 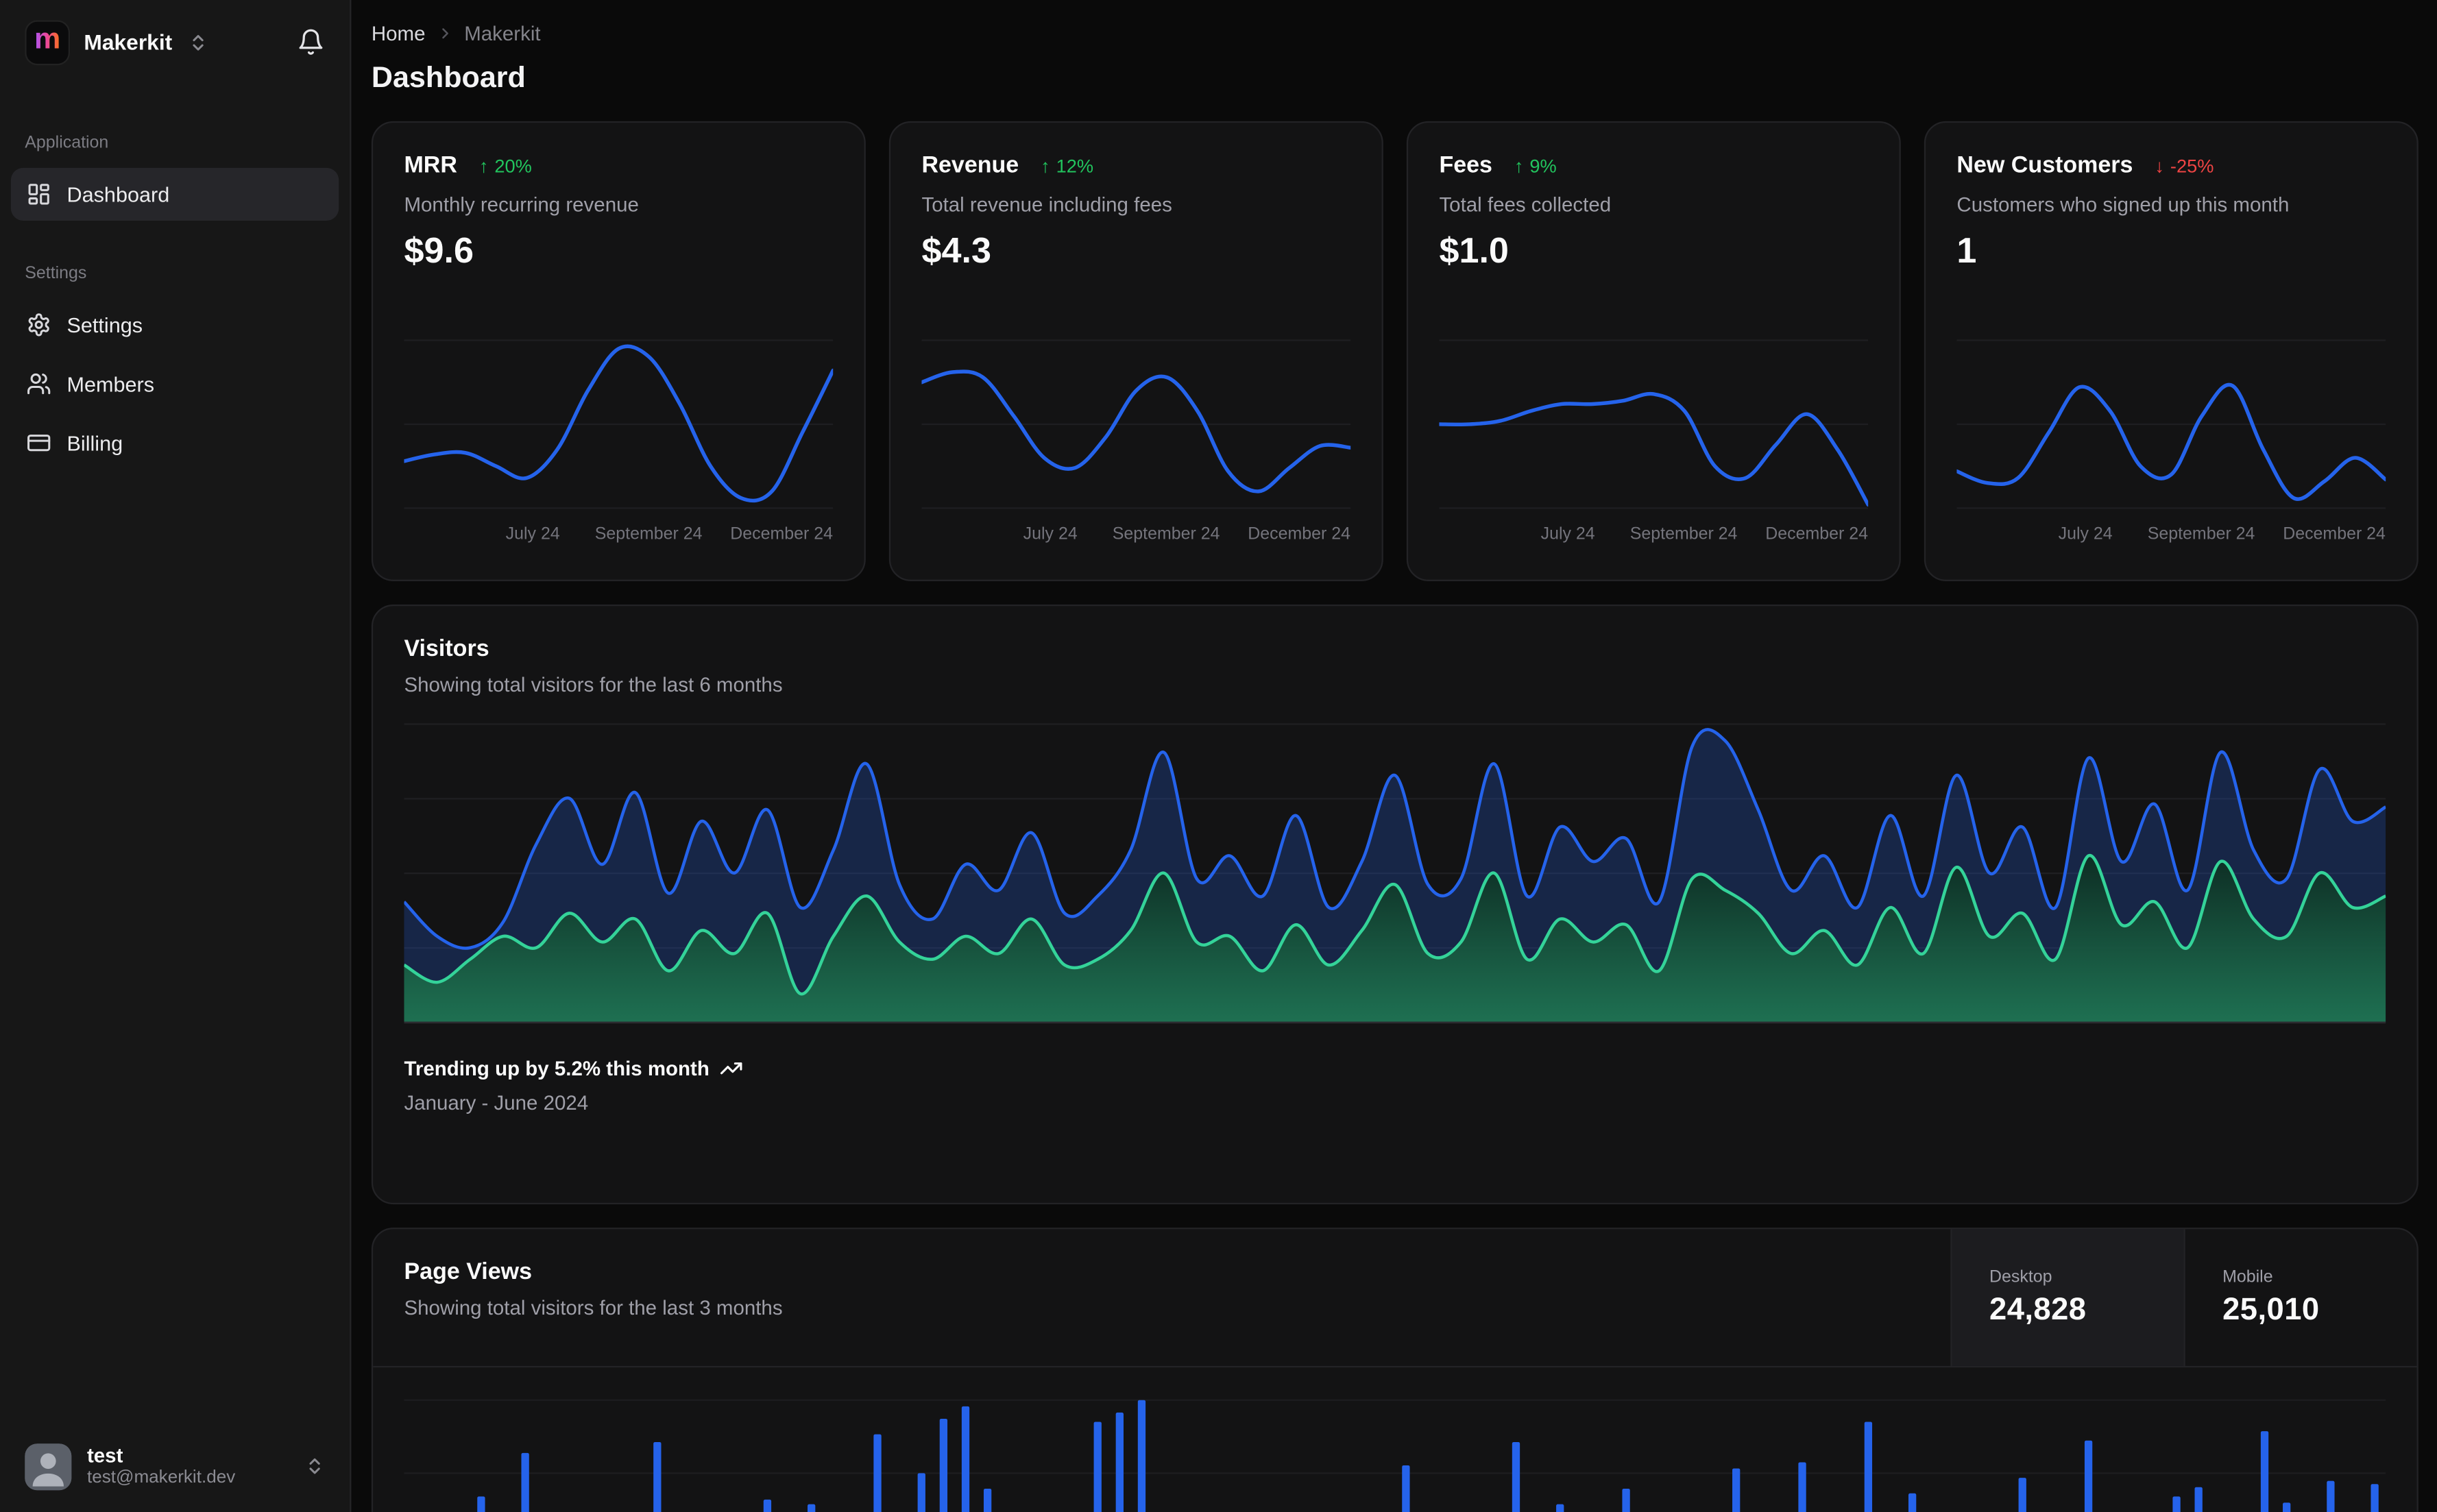 I want to click on user-meta: test test@makerkit.dev, so click(x=161, y=1467).